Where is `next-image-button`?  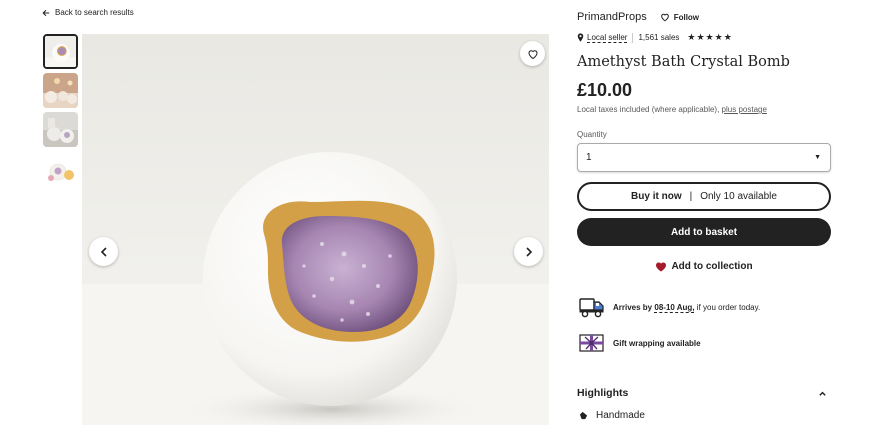
next-image-button is located at coordinates (528, 251).